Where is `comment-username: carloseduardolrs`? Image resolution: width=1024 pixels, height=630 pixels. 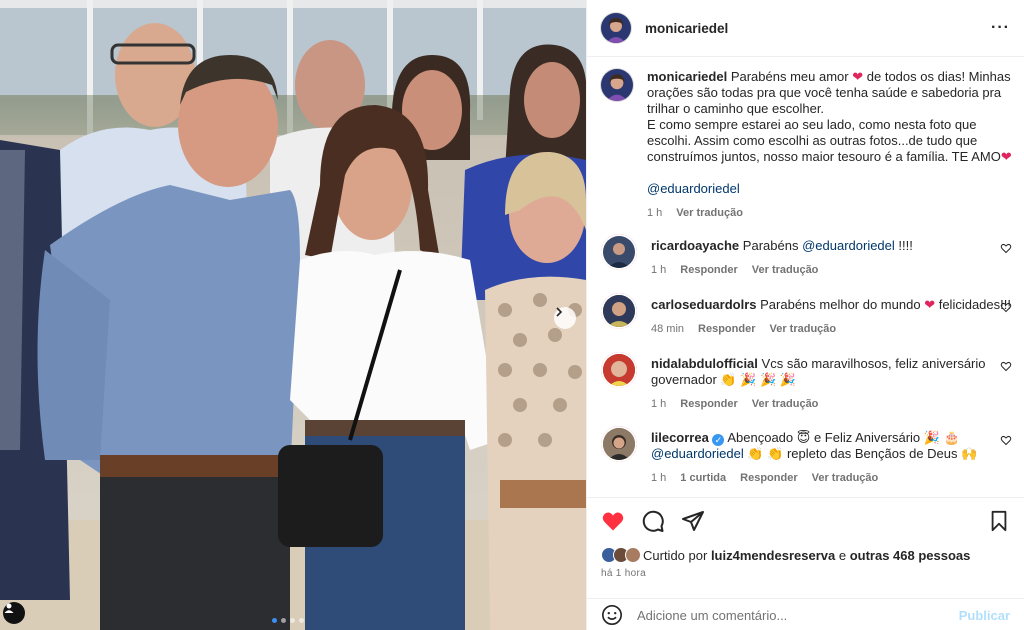 comment-username: carloseduardolrs is located at coordinates (704, 304).